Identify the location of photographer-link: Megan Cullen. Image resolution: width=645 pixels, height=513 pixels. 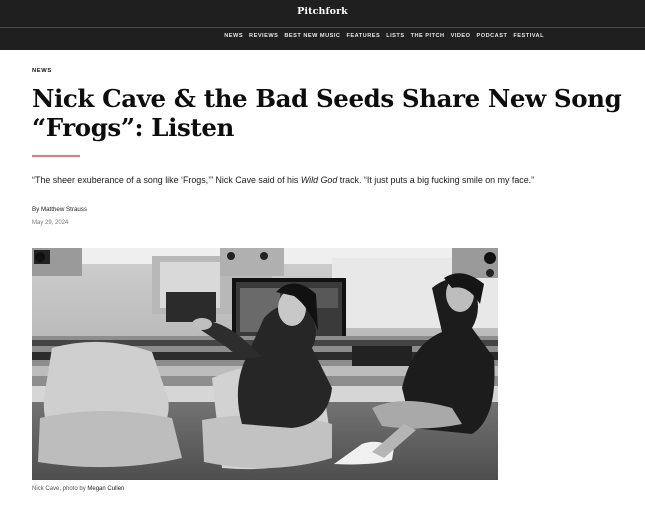
(105, 489).